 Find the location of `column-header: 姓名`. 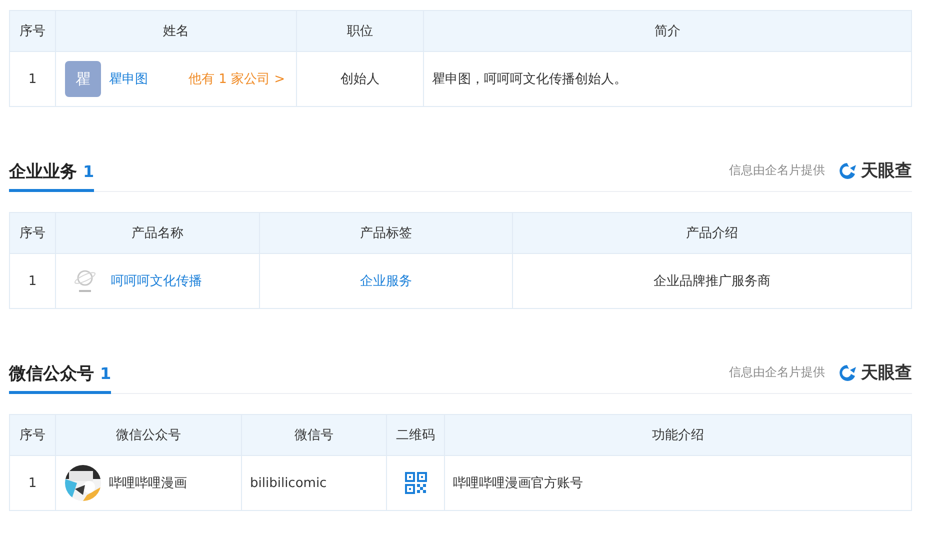

column-header: 姓名 is located at coordinates (176, 31).